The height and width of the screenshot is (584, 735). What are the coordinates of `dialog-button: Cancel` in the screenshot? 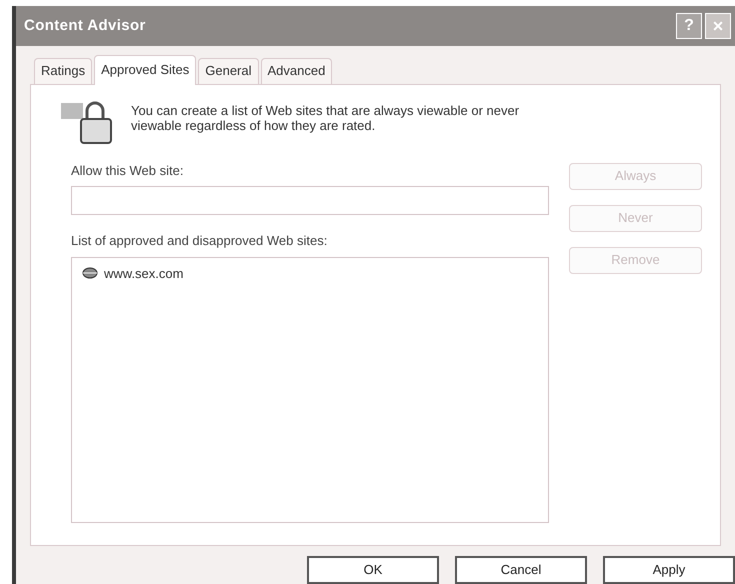 It's located at (521, 570).